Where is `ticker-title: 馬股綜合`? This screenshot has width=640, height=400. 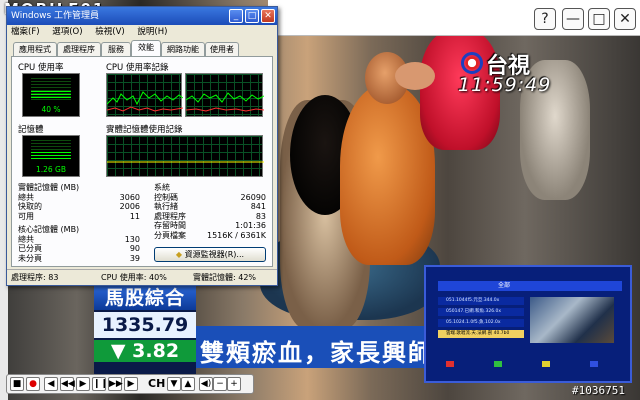
ticker-title: 馬股綜合 is located at coordinates (145, 298).